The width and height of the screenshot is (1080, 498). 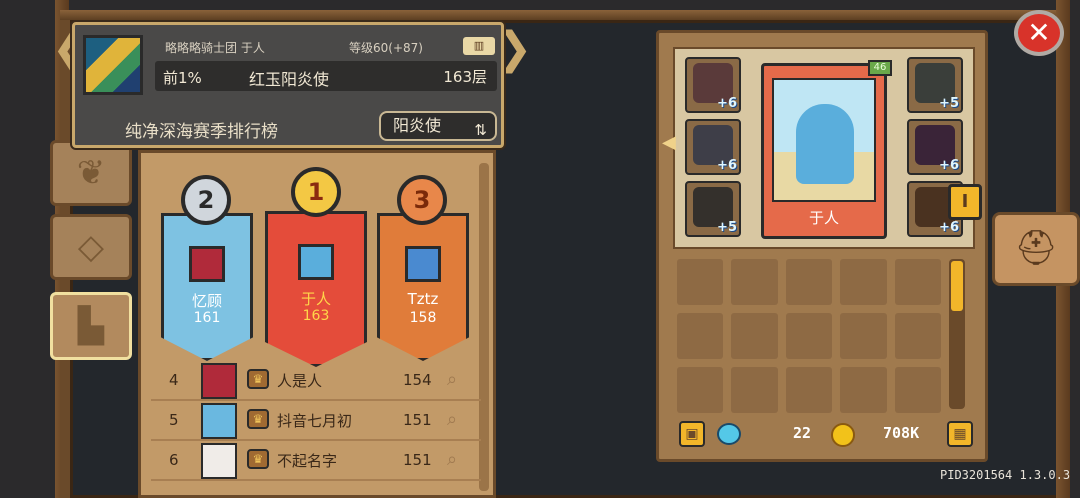 I want to click on rank-title: 红玉阳炎使, so click(x=289, y=79).